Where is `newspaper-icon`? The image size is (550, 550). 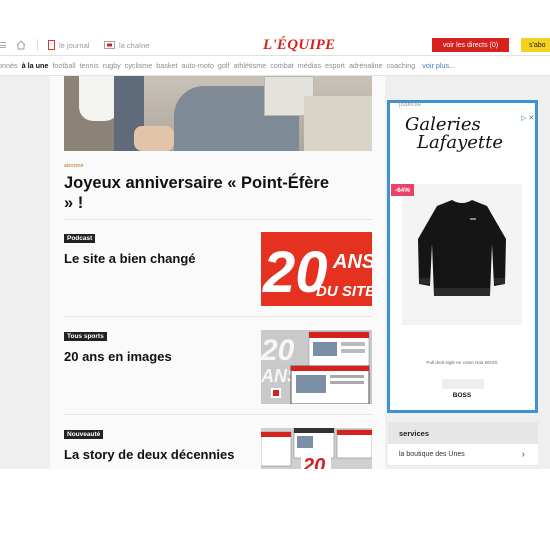
newspaper-icon is located at coordinates (51, 45).